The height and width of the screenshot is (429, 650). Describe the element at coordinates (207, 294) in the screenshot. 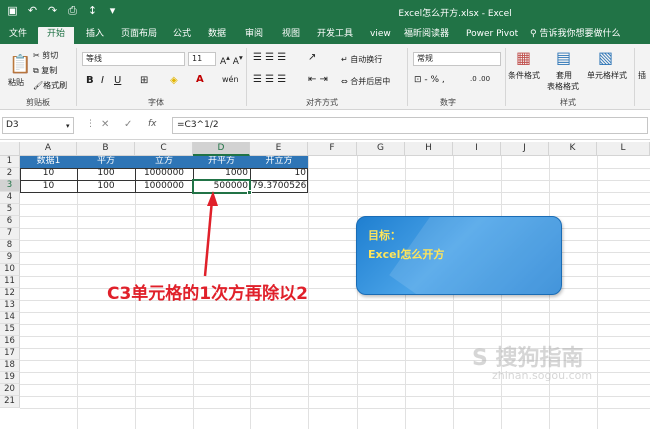

I see `annotation-text: C3单元格的1次方再除以2` at that location.